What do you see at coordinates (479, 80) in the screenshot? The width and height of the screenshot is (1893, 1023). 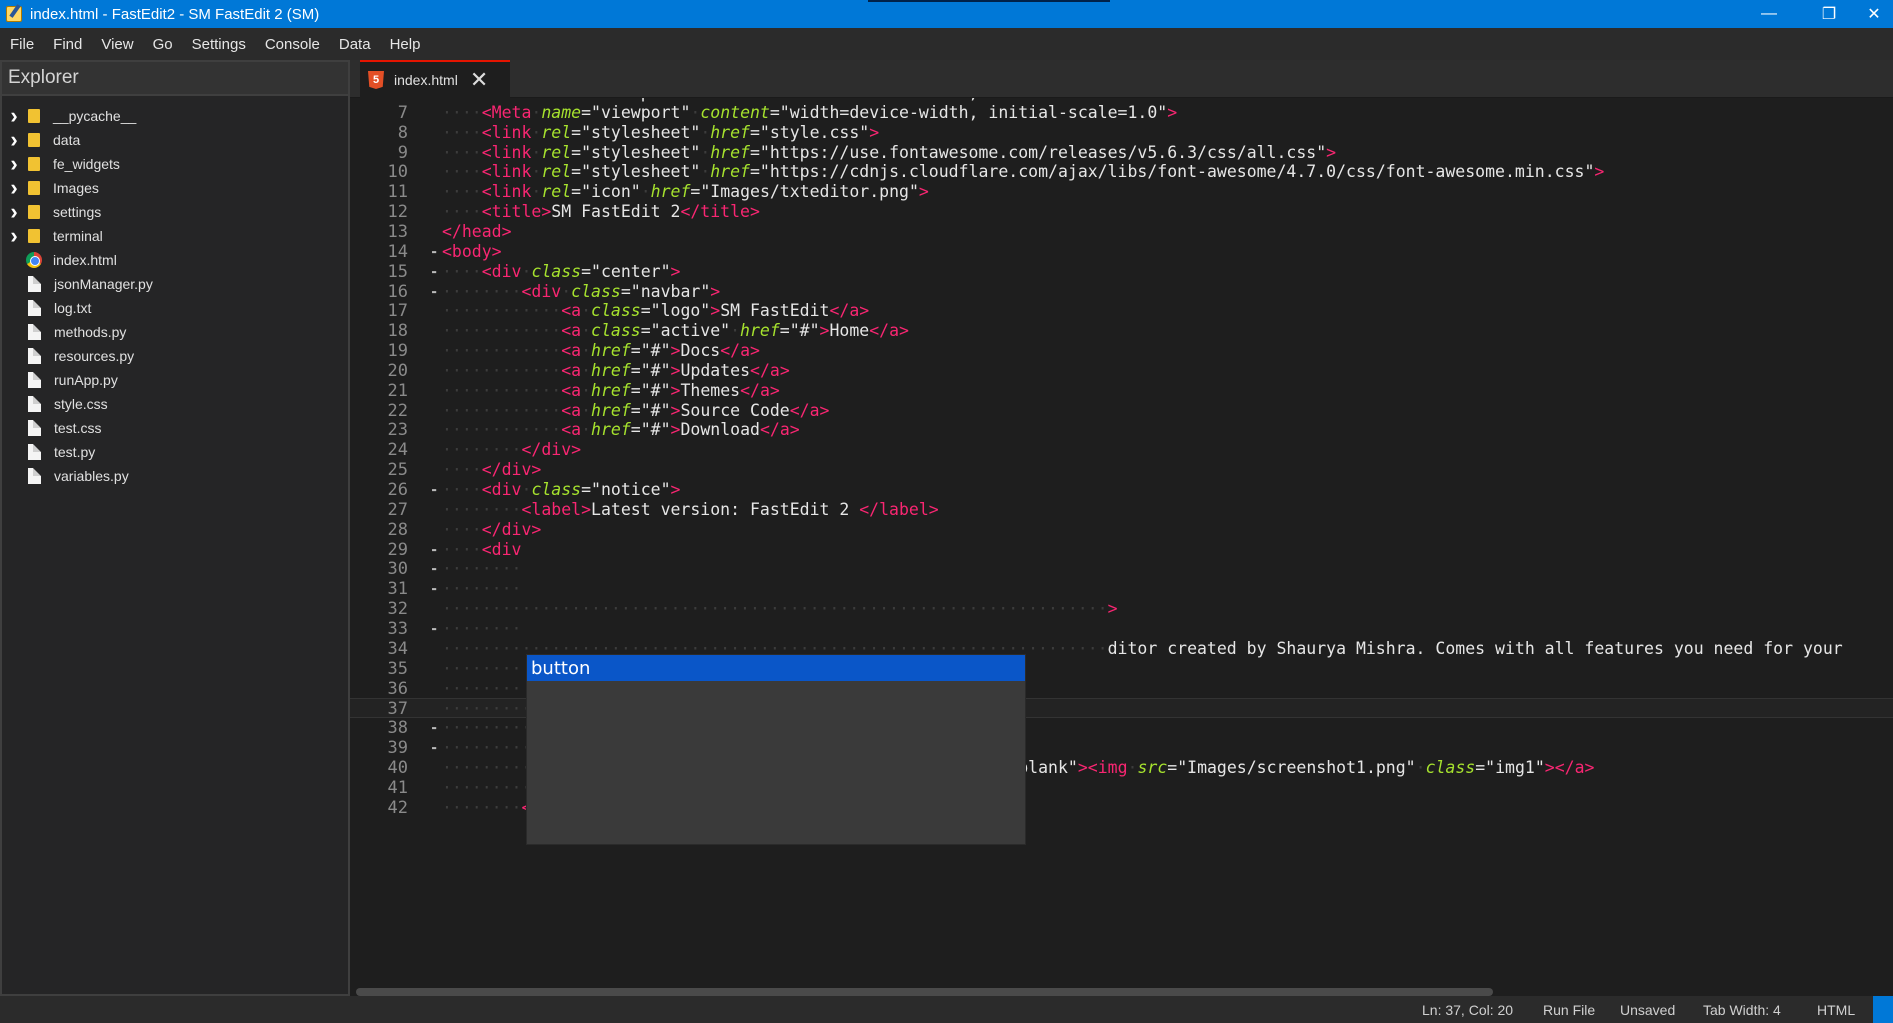 I see `tab-close-icon: ✕` at bounding box center [479, 80].